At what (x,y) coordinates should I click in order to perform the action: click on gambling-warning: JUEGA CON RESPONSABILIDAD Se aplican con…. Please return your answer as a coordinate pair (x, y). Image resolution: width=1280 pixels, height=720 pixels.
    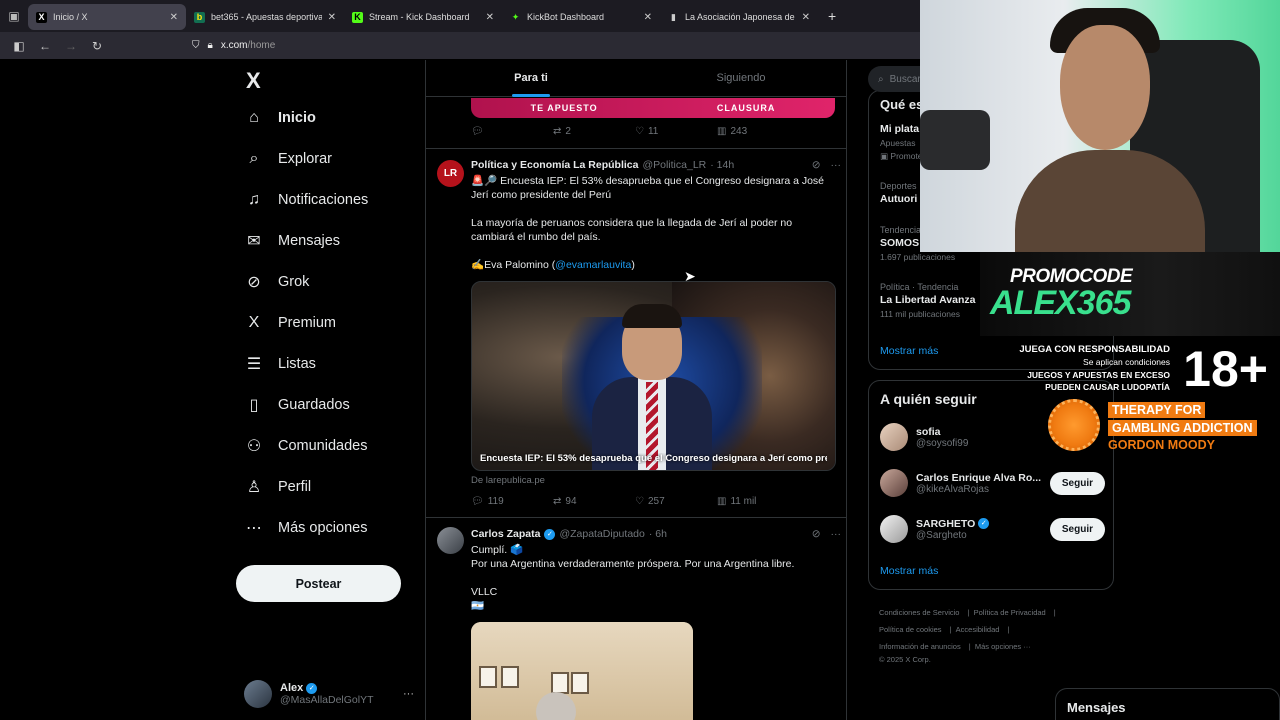
    Looking at the image, I should click on (1140, 398).